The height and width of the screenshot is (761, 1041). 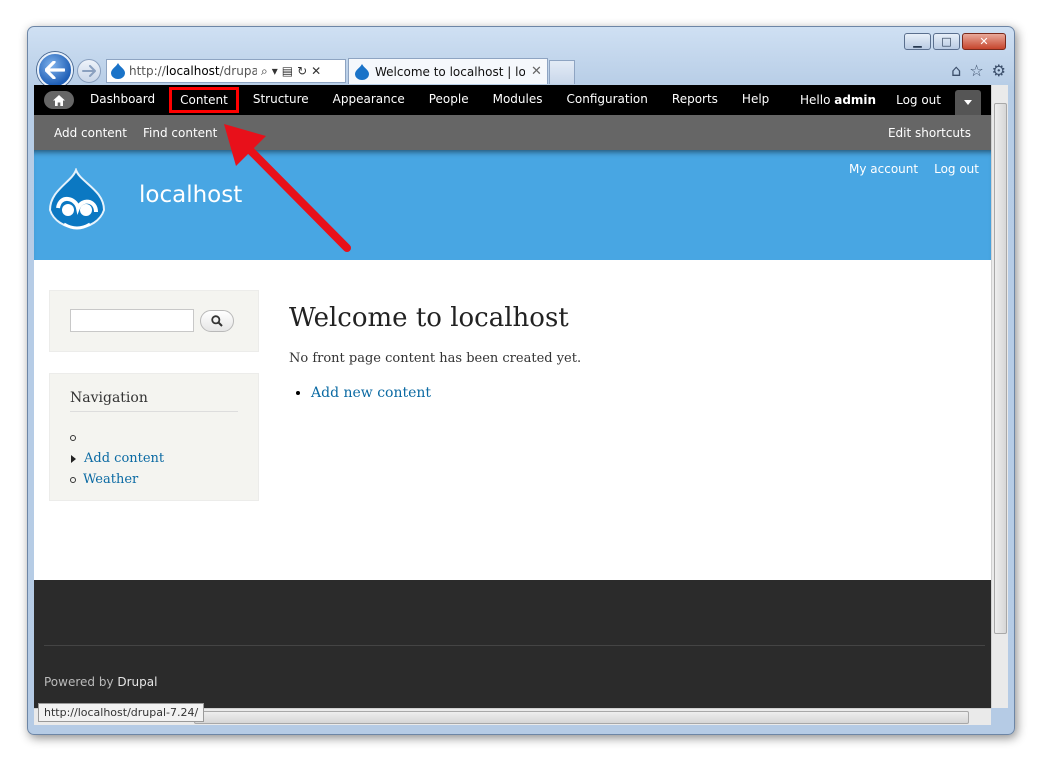 What do you see at coordinates (371, 393) in the screenshot?
I see `add-new-content-link: Add new content` at bounding box center [371, 393].